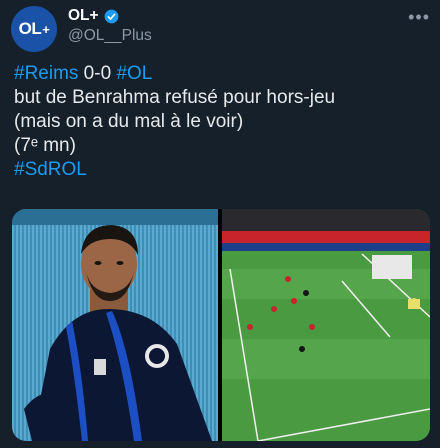 This screenshot has width=440, height=448. What do you see at coordinates (45, 145) in the screenshot?
I see `tweet-line-4: (7ᵉ mn)` at bounding box center [45, 145].